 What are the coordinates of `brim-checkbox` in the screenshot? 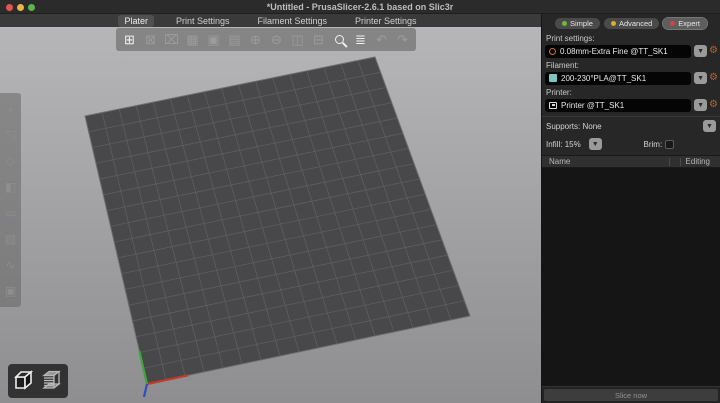 It's located at (670, 144).